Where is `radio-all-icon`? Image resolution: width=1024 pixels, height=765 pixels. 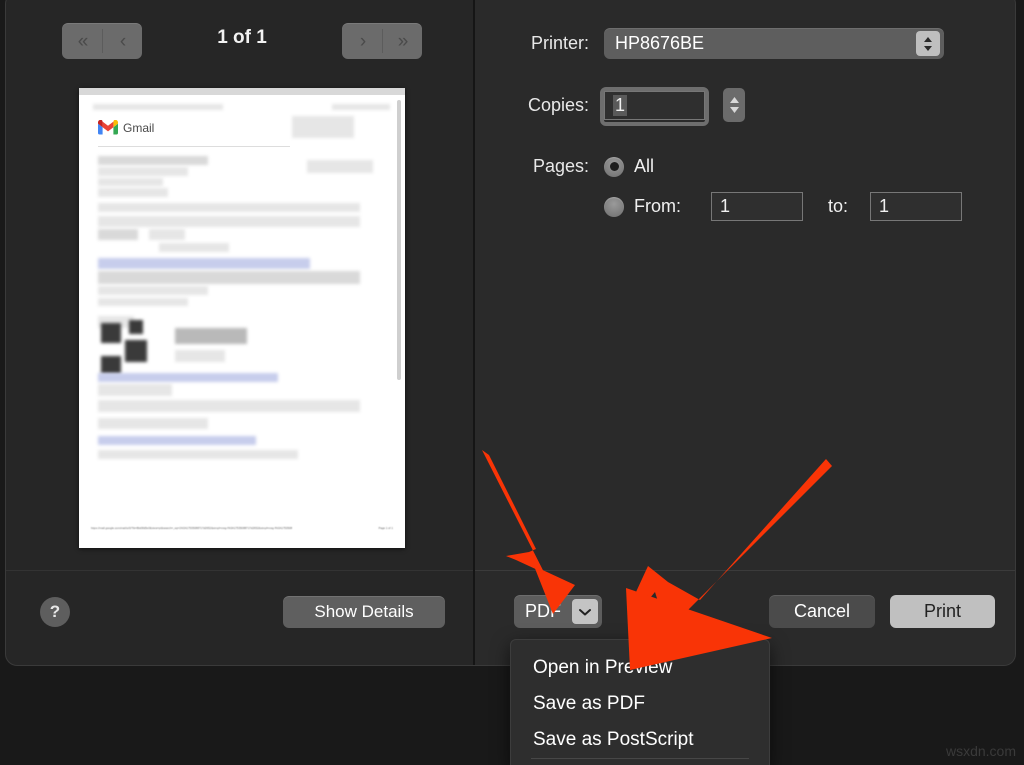 radio-all-icon is located at coordinates (614, 166).